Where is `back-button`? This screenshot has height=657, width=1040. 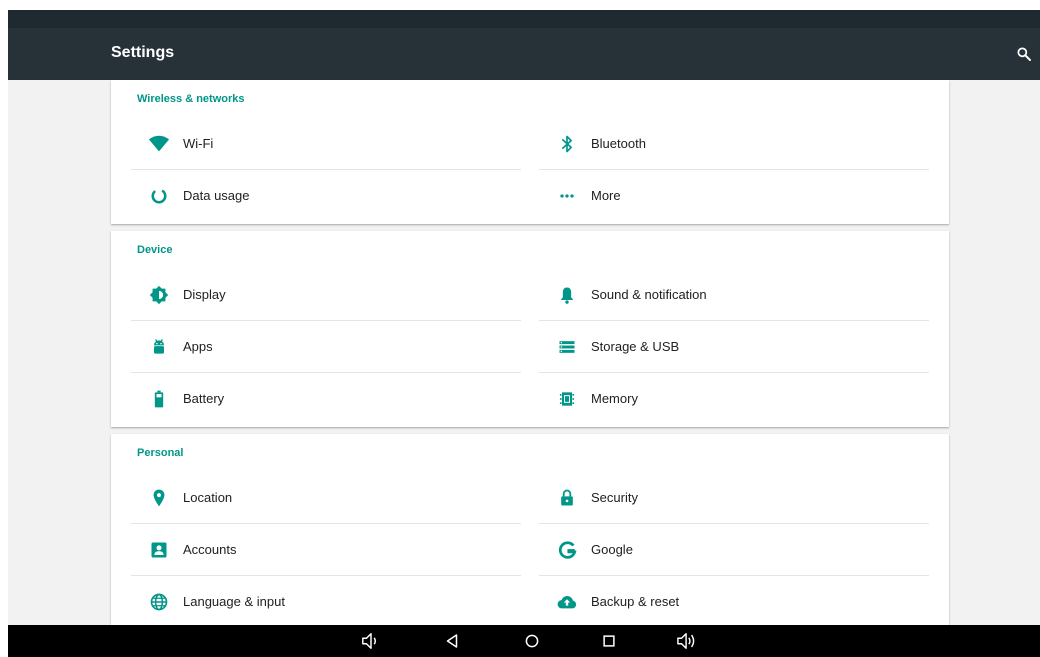
back-button is located at coordinates (452, 641).